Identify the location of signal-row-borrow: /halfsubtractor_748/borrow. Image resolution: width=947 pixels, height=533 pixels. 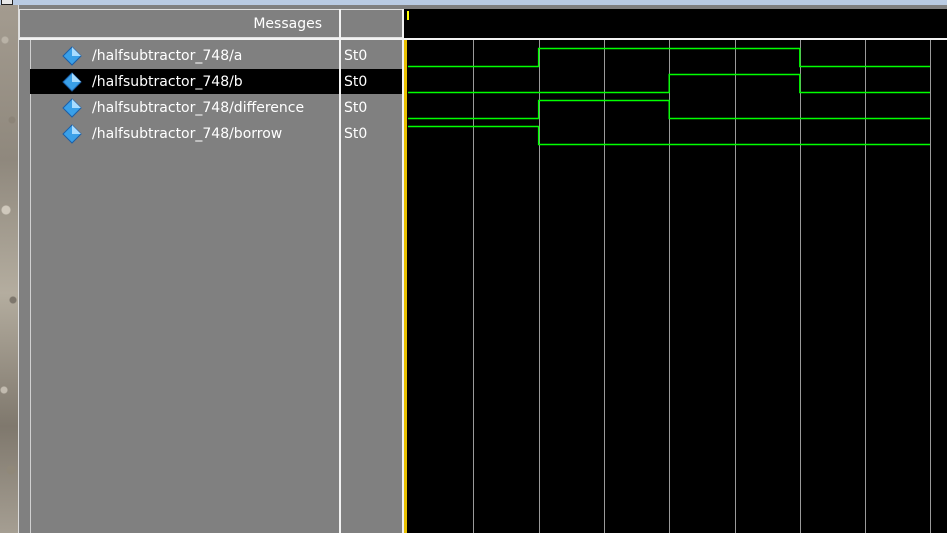
(184, 133).